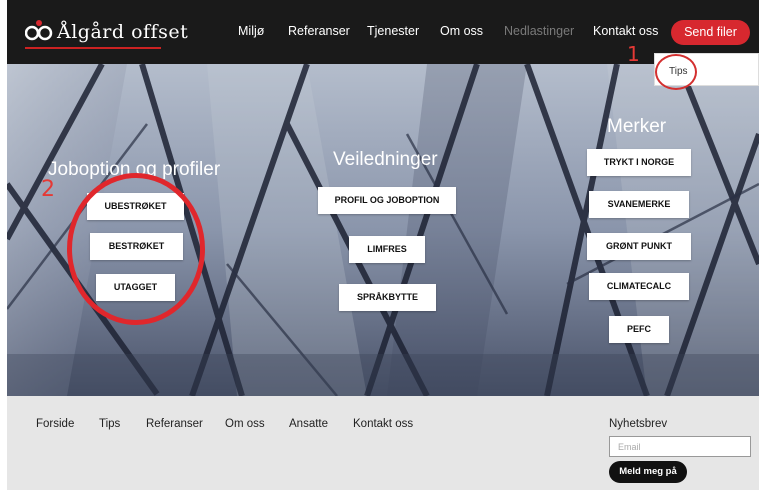  Describe the element at coordinates (639, 204) in the screenshot. I see `btn-svanemerke: SVANEMERKE` at that location.